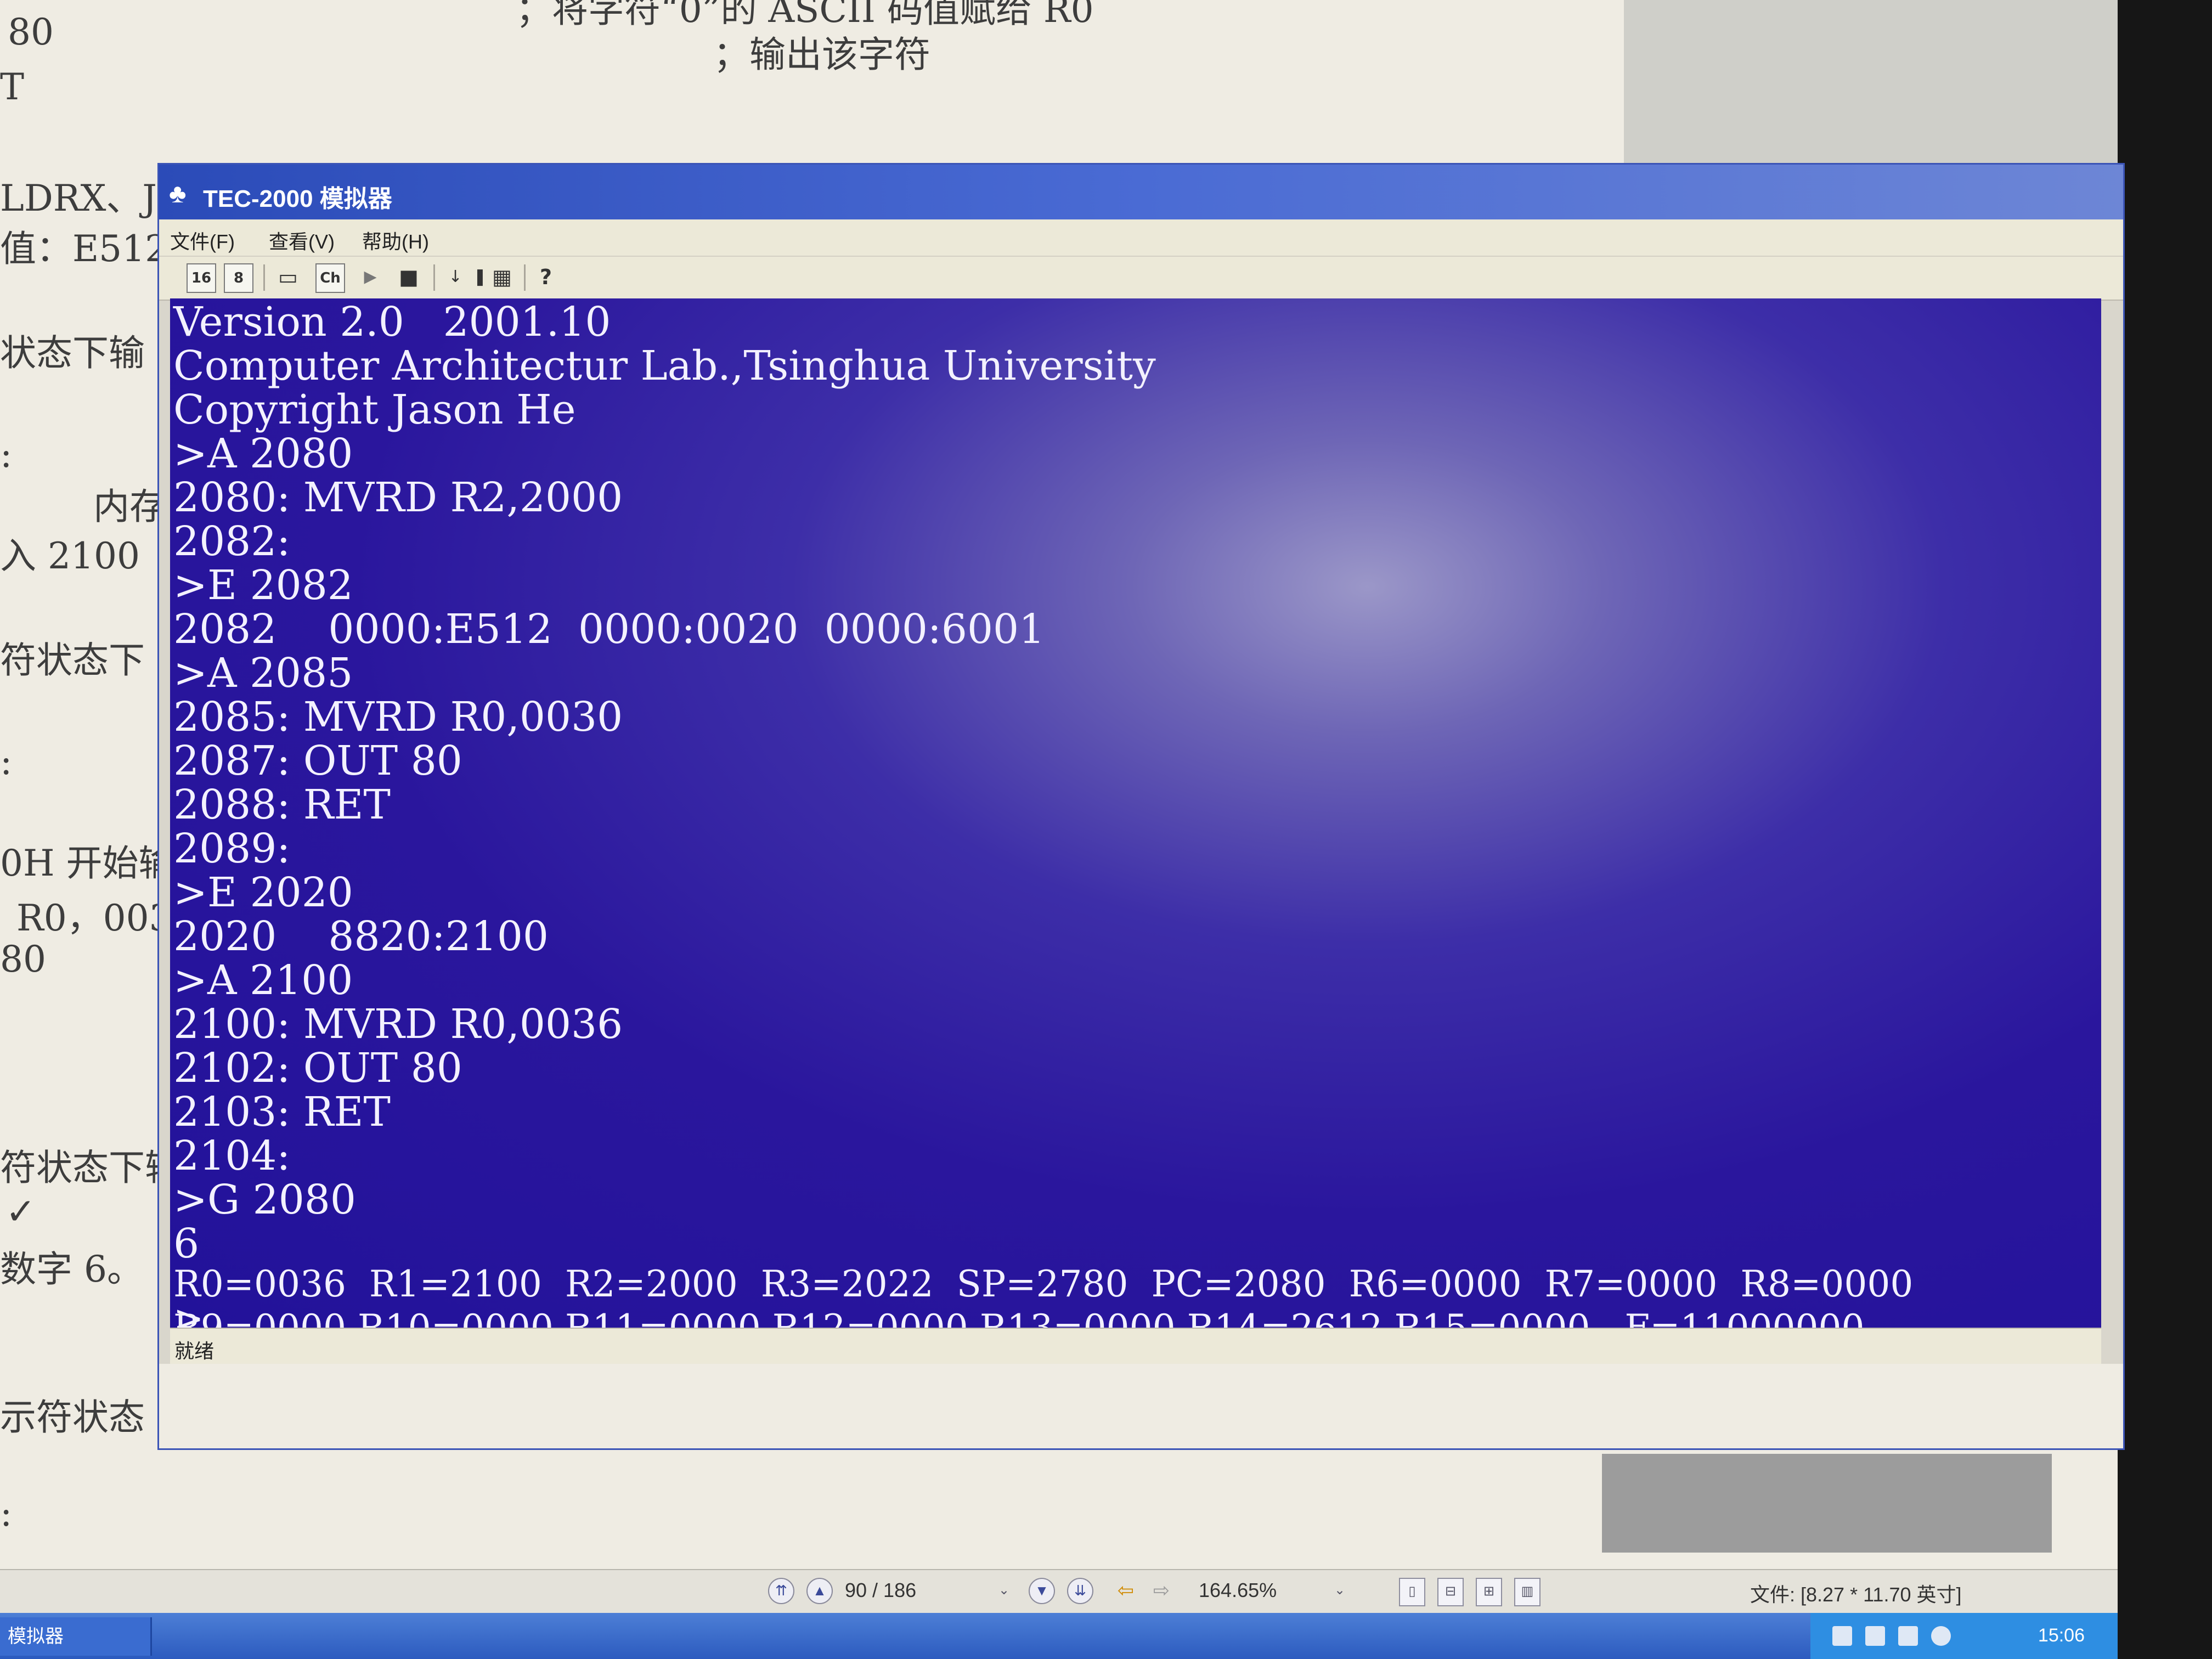 Image resolution: width=2212 pixels, height=1659 pixels. Describe the element at coordinates (202, 241) in the screenshot. I see `menu-file: 文件(F)` at that location.